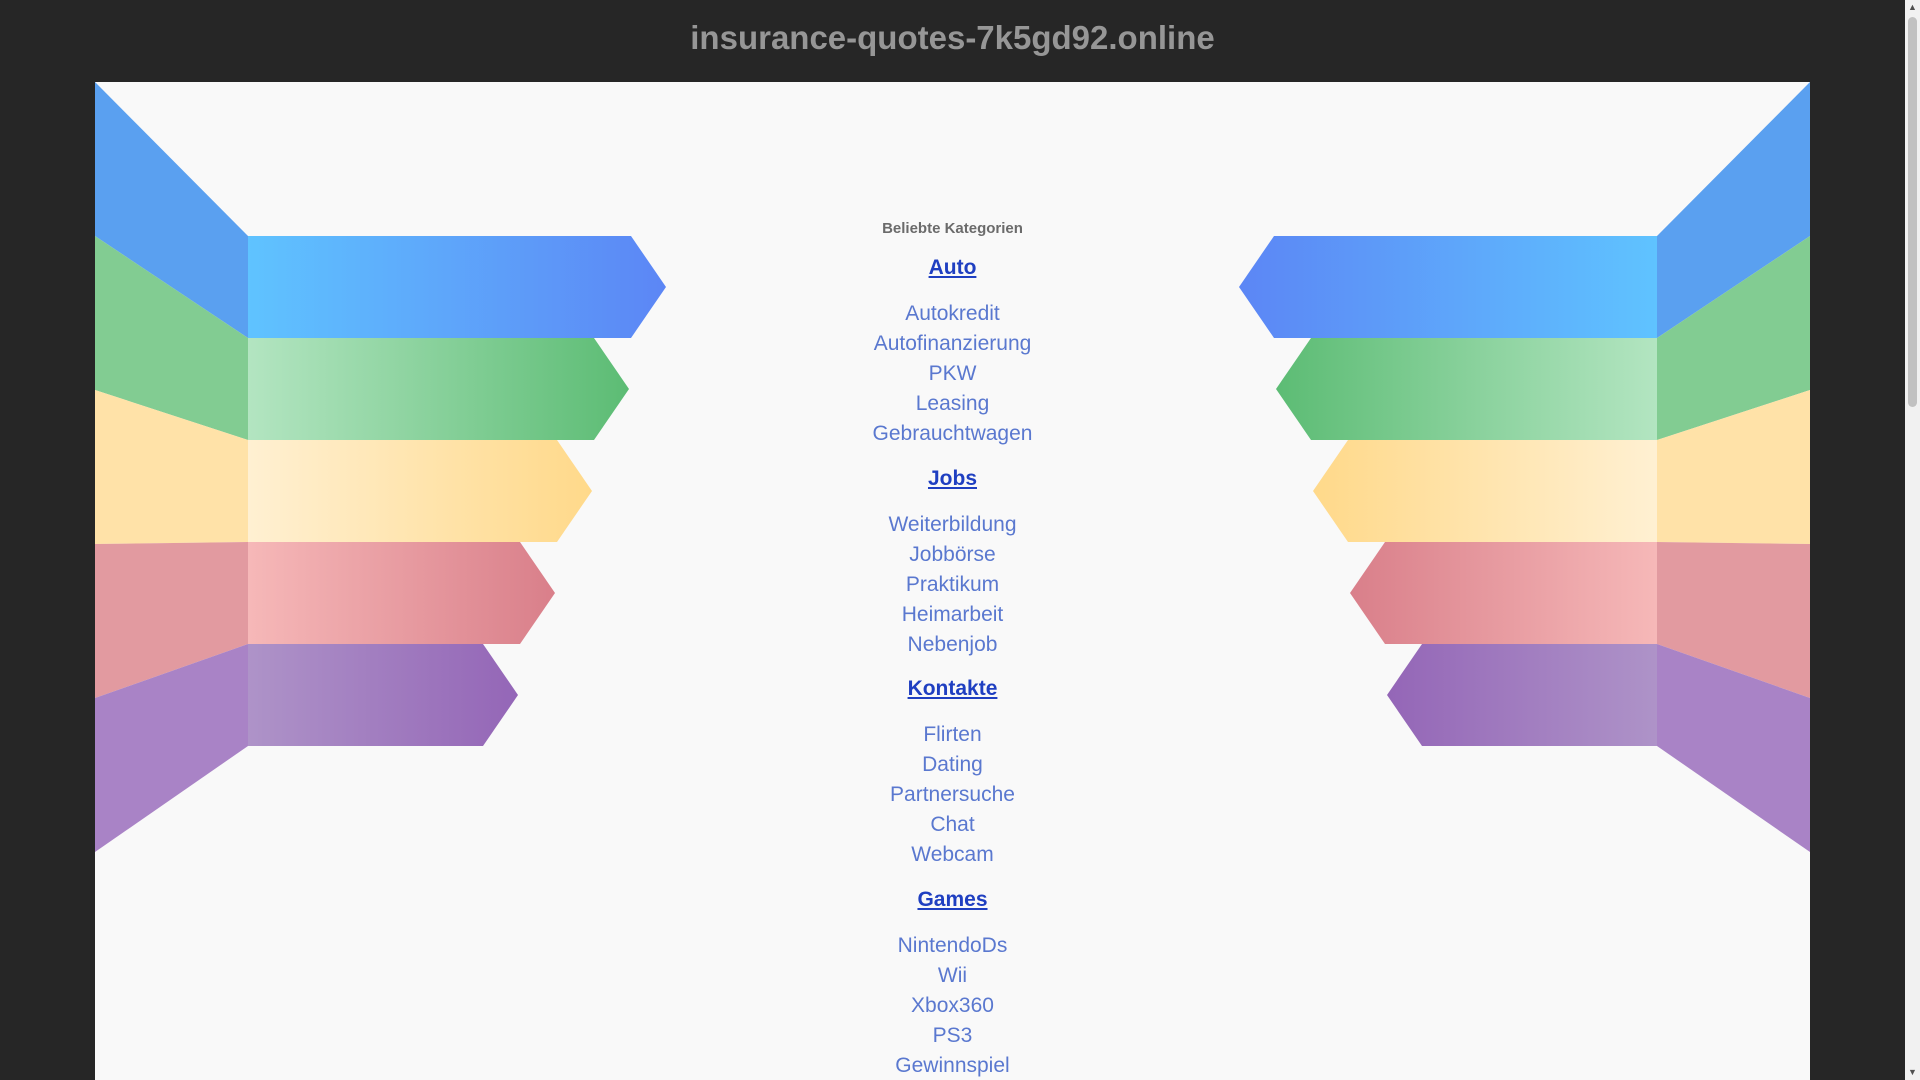 This screenshot has height=1080, width=1920. Describe the element at coordinates (952, 1036) in the screenshot. I see `category-link: PS3` at that location.